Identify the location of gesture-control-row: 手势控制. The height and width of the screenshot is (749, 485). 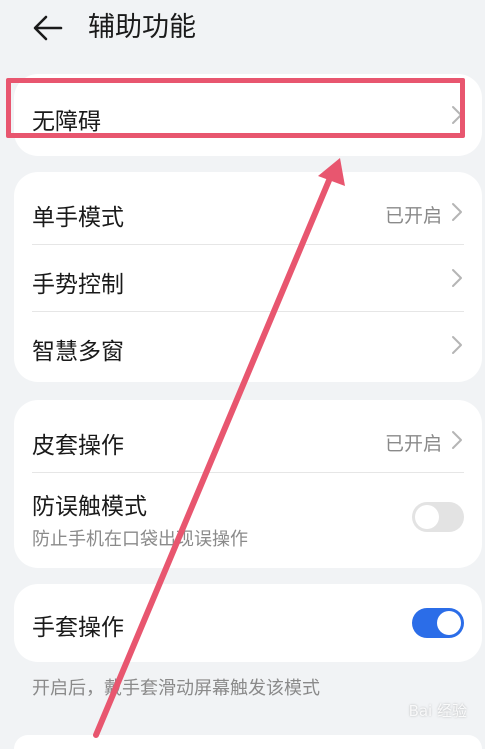
(248, 278).